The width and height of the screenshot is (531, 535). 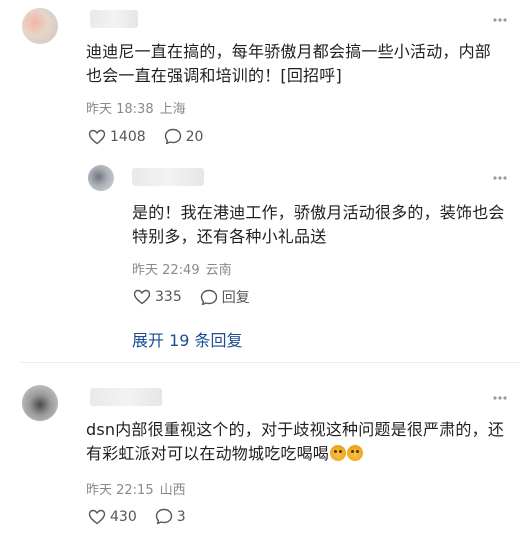 What do you see at coordinates (172, 109) in the screenshot?
I see `comment-location: 上海` at bounding box center [172, 109].